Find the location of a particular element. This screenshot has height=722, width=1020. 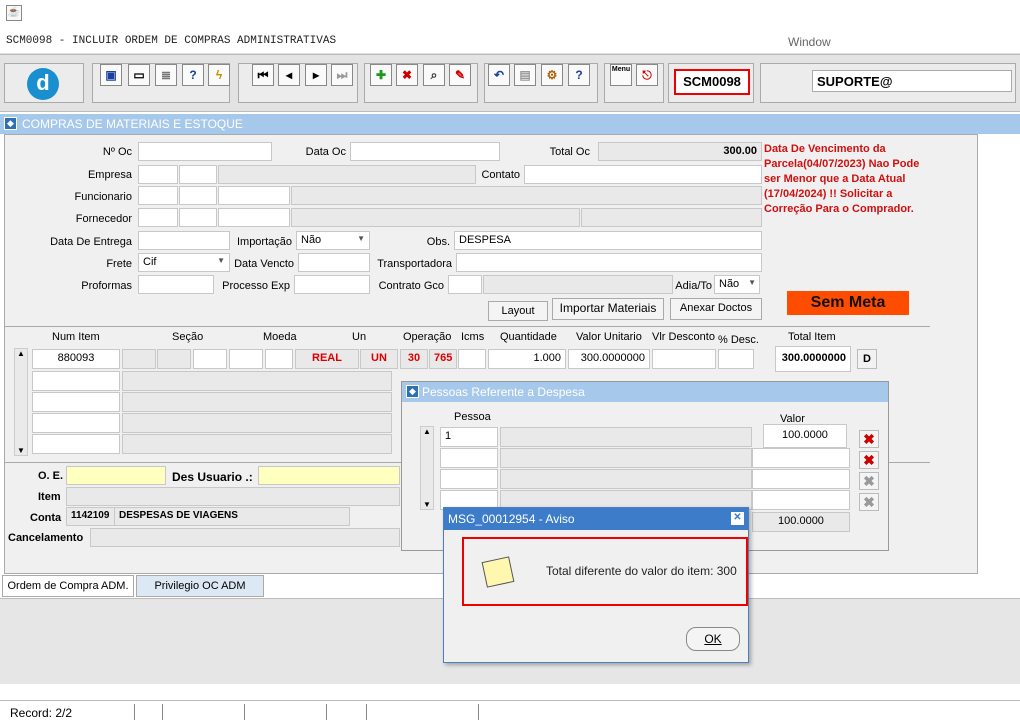

row-pct-desc is located at coordinates (736, 359).